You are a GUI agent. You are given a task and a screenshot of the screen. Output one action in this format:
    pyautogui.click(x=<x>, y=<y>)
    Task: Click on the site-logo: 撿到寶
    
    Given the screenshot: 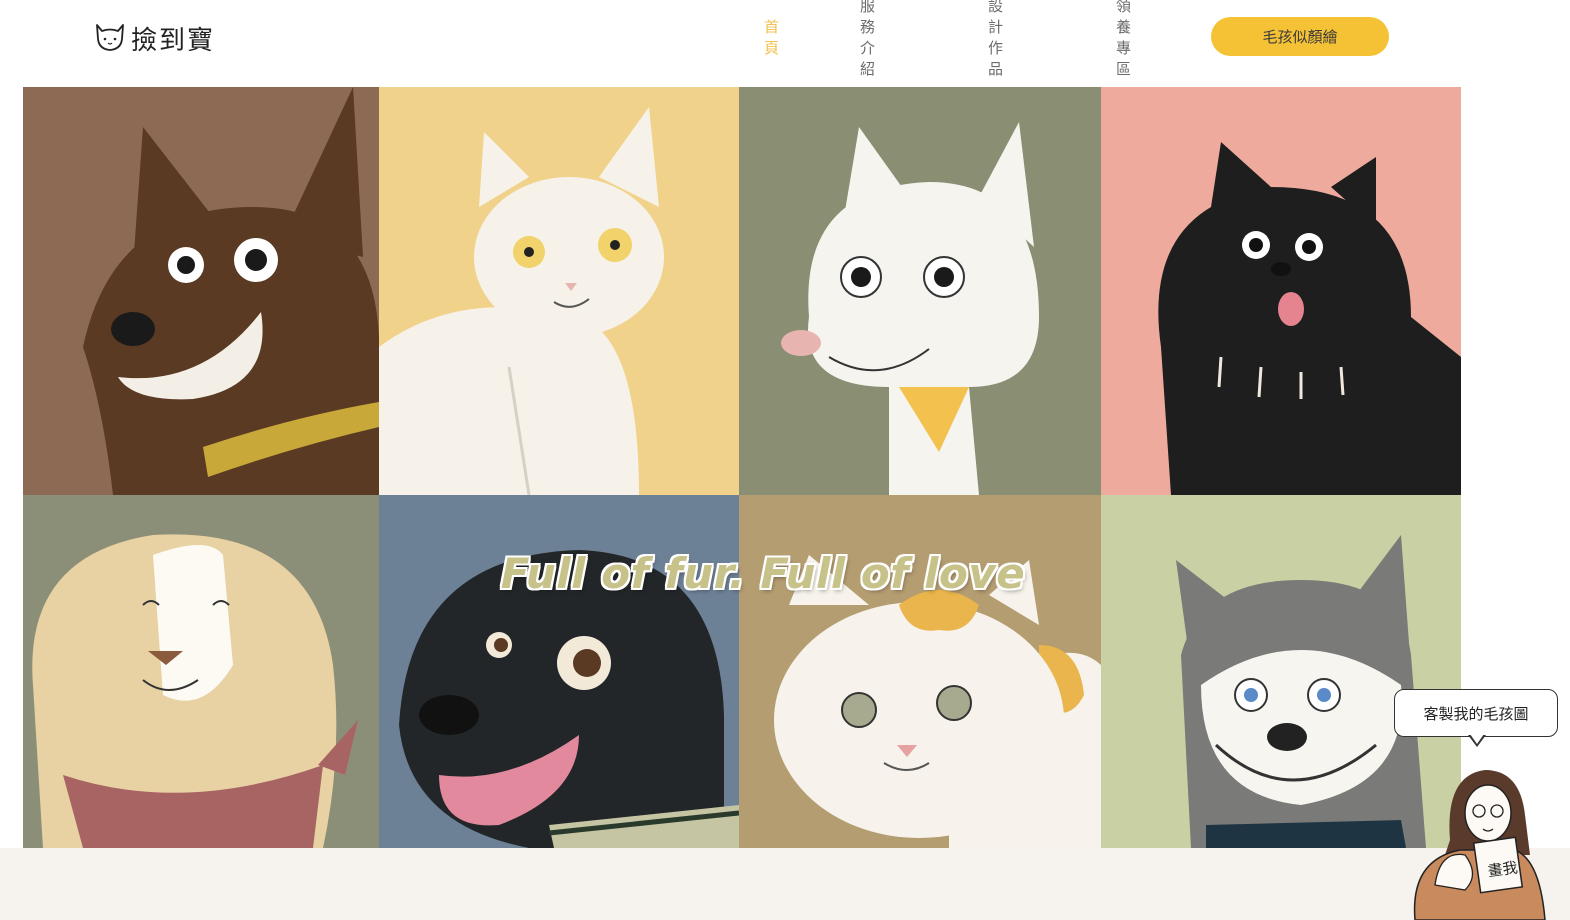 What is the action you would take?
    pyautogui.click(x=154, y=38)
    